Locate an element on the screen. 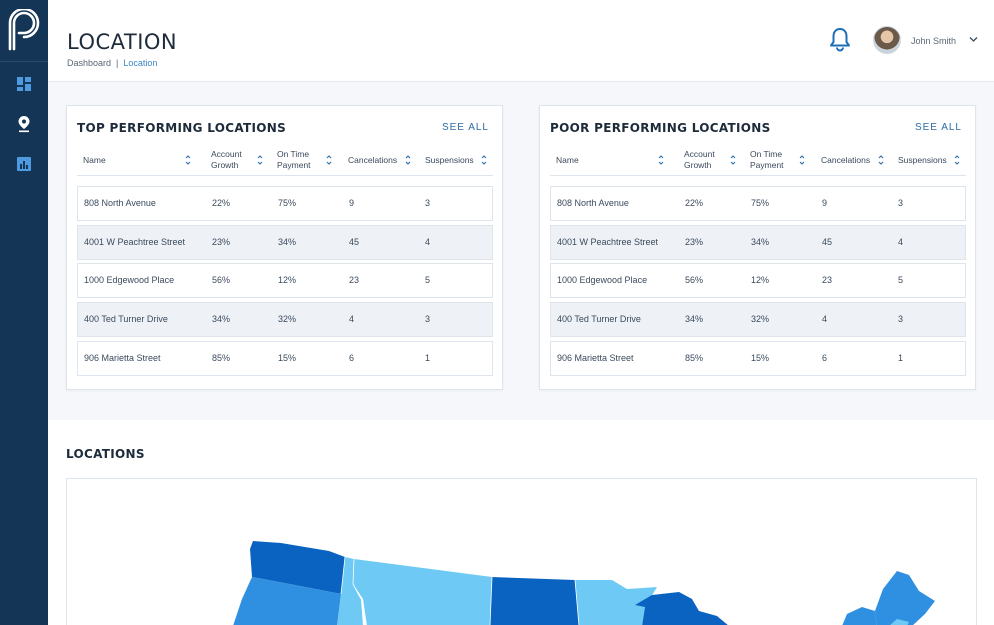 This screenshot has height=625, width=994. column-label: On Time Payment is located at coordinates (767, 160).